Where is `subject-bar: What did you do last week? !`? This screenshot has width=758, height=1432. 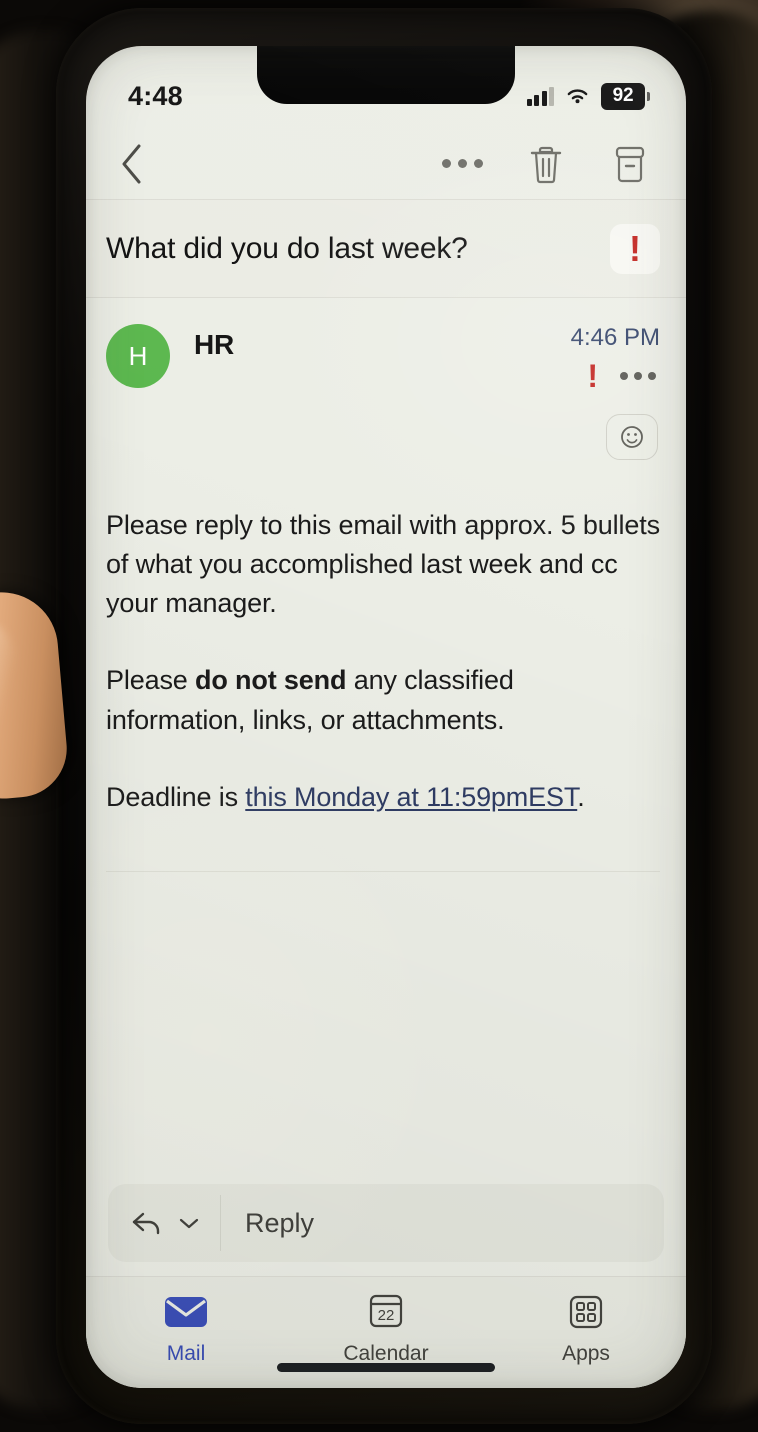 subject-bar: What did you do last week? ! is located at coordinates (386, 249).